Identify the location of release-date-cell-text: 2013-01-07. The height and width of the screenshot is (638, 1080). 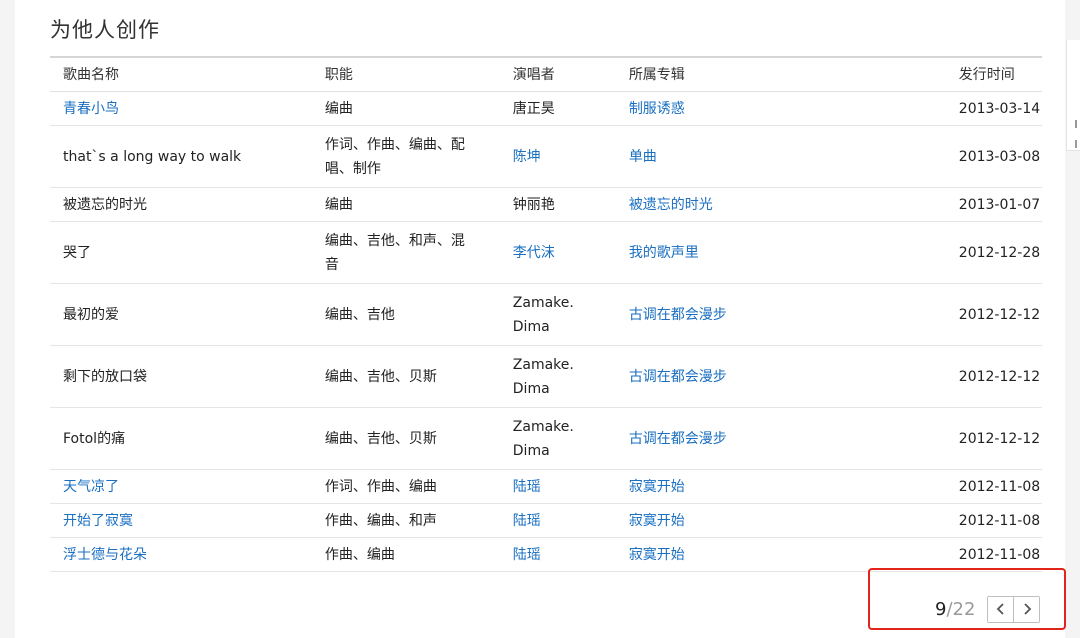
(999, 204).